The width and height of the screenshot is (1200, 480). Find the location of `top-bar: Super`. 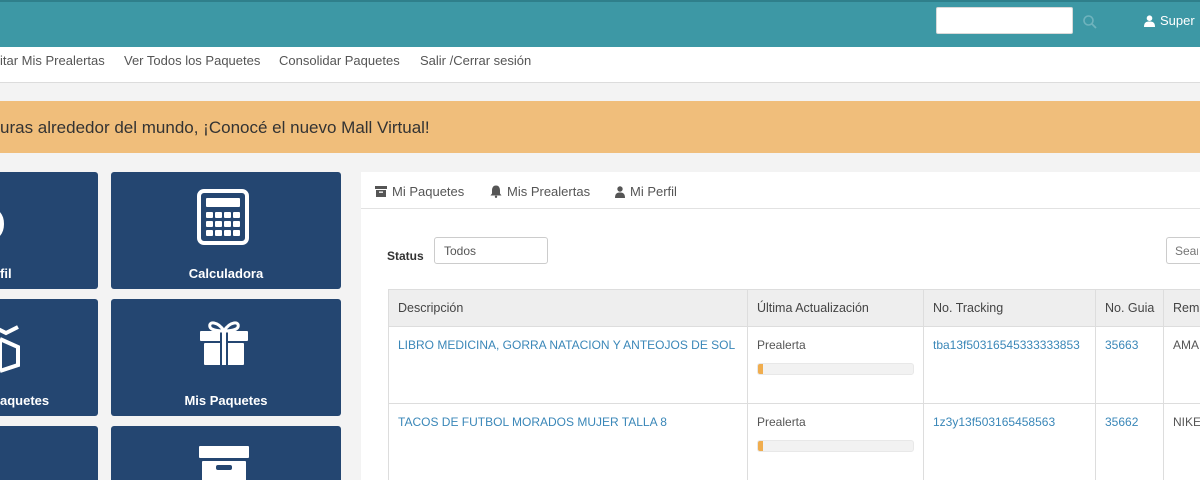

top-bar: Super is located at coordinates (600, 23).